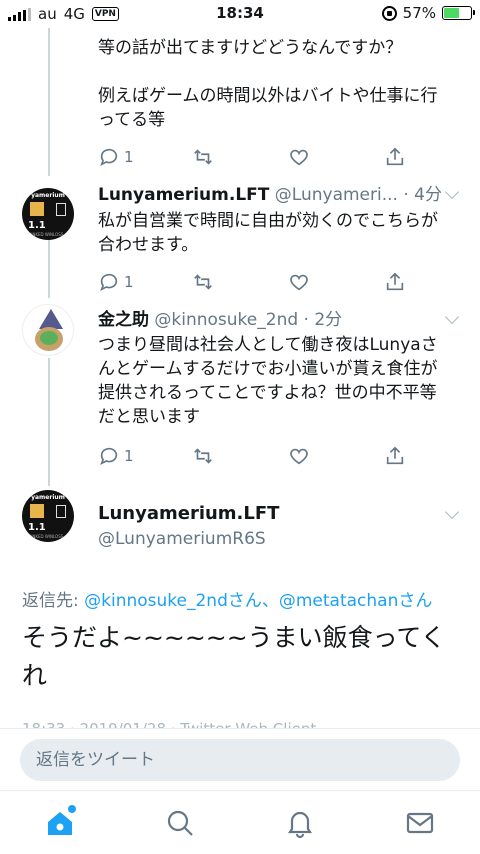 The height and width of the screenshot is (854, 480). I want to click on tab-messages, so click(420, 823).